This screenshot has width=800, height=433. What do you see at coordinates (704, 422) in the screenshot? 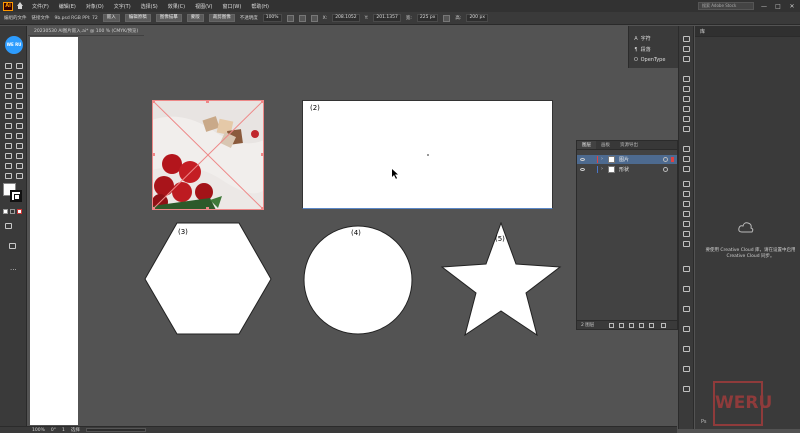
I see `libraries-footer-icon: Ps` at bounding box center [704, 422].